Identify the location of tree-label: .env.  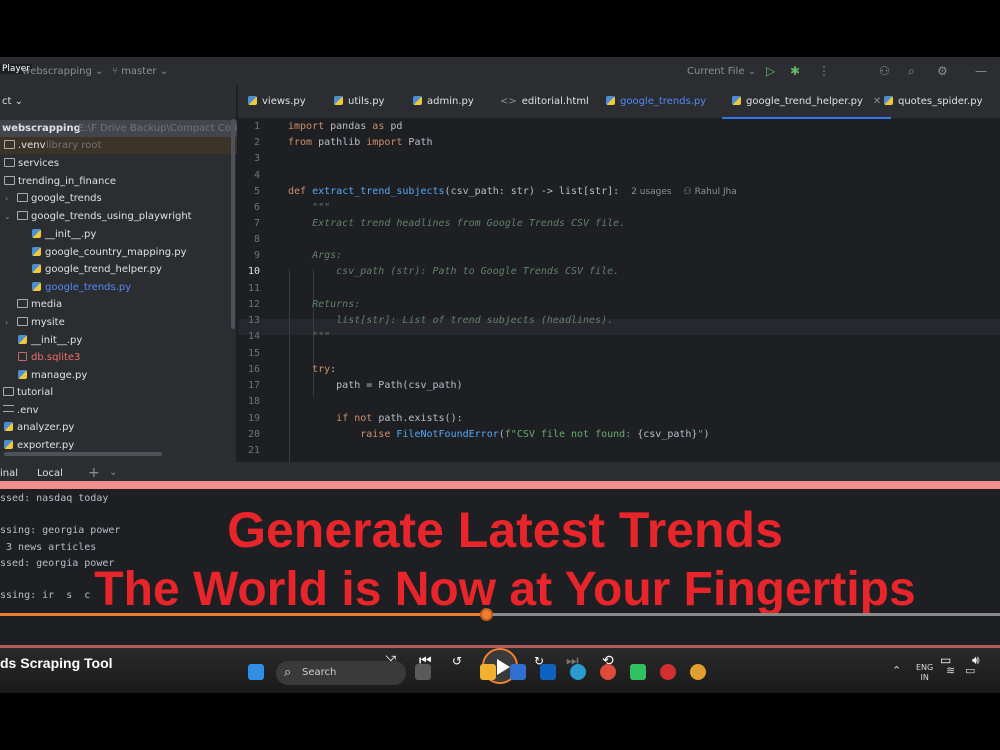
(28, 410).